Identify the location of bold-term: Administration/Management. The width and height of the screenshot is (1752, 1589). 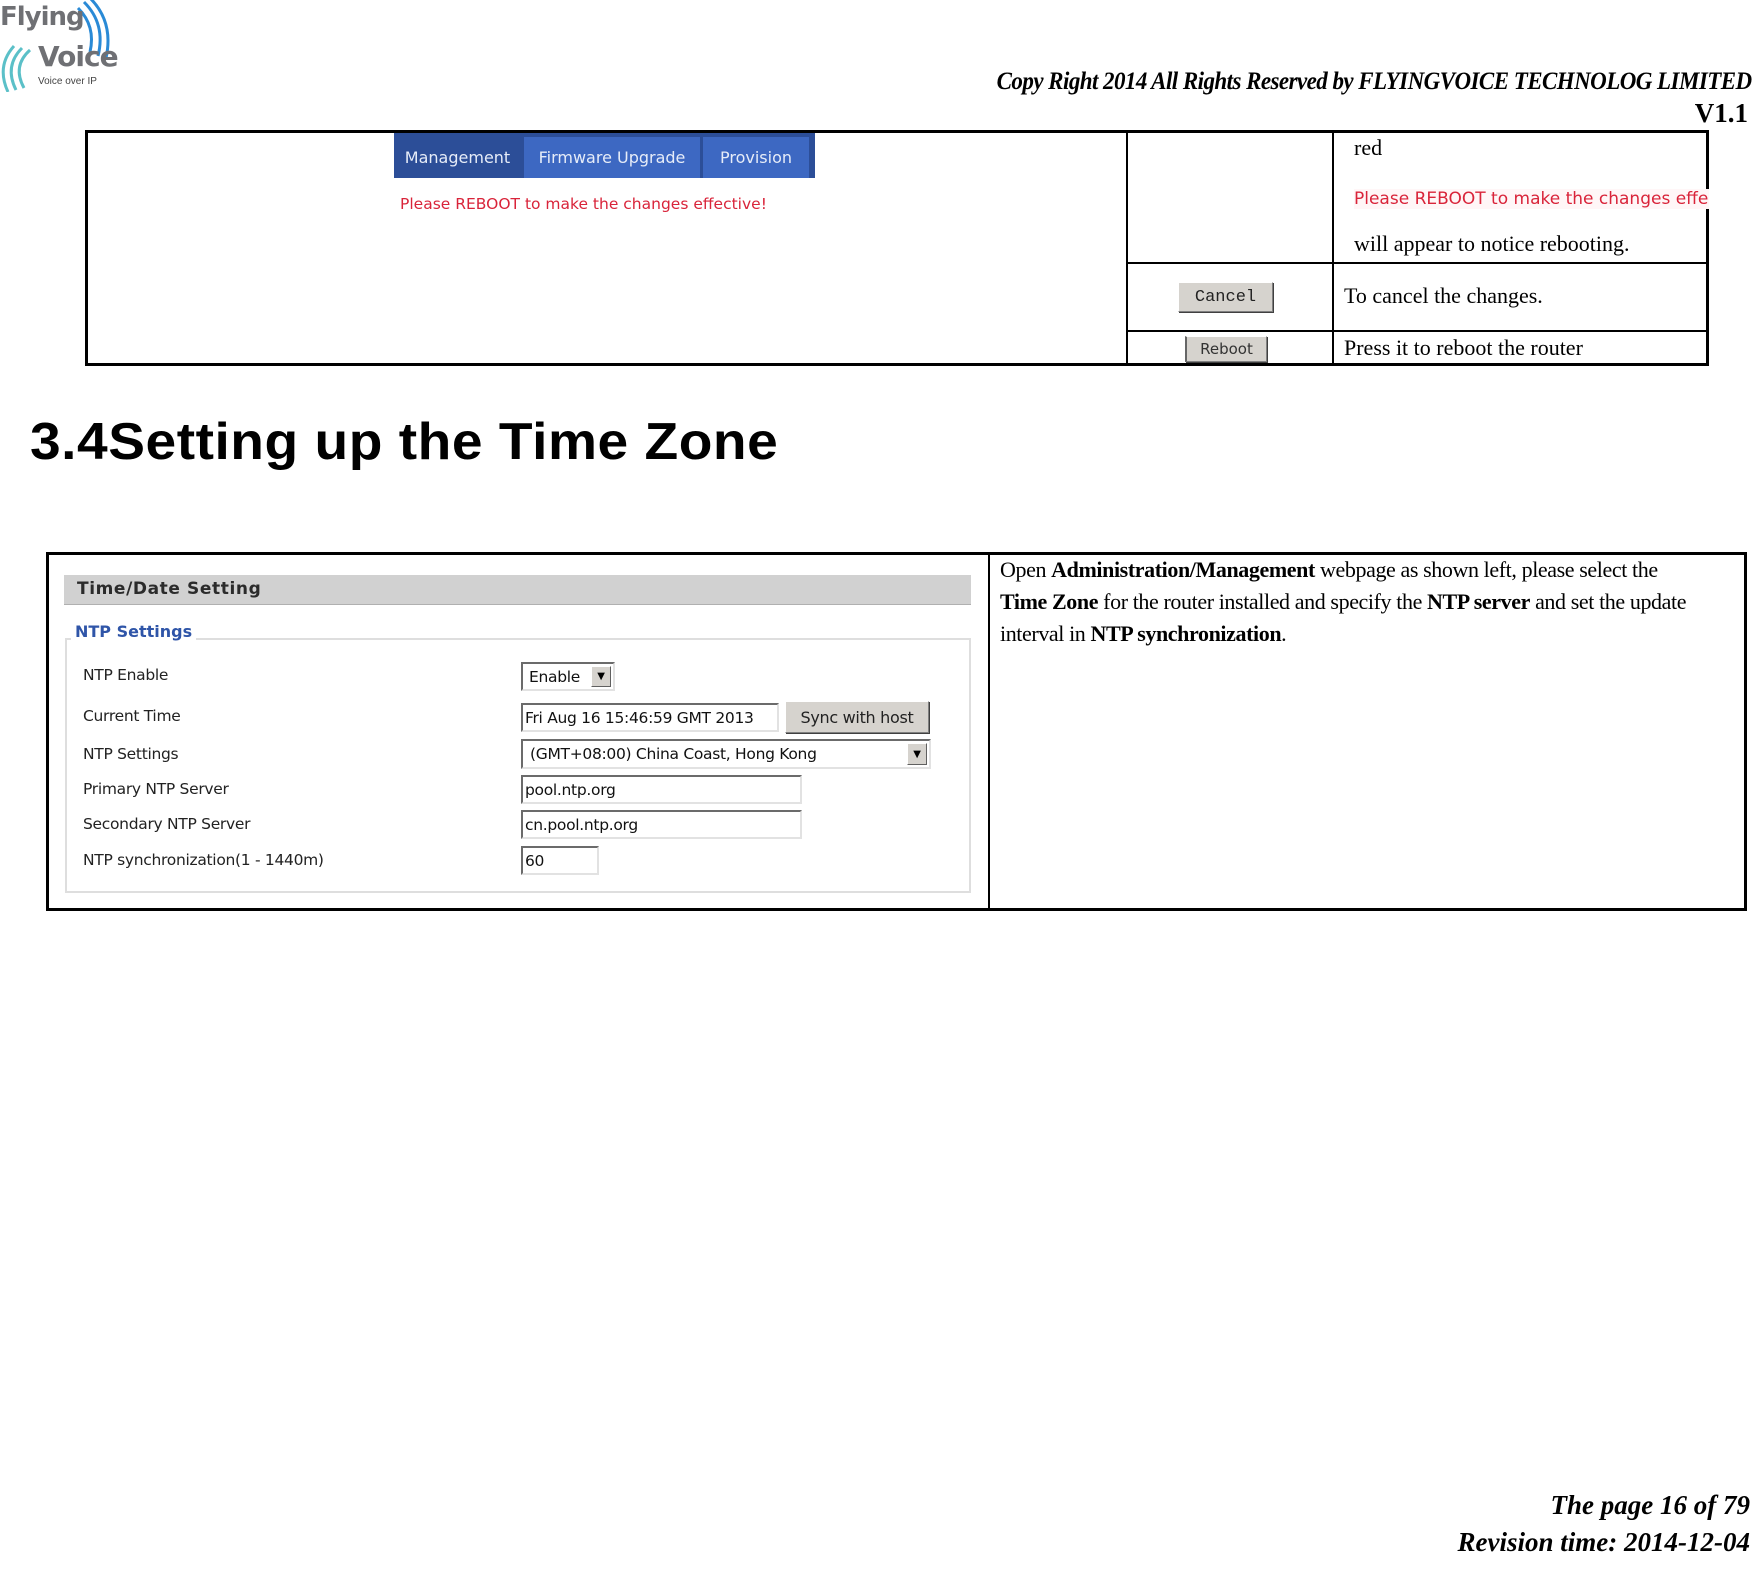
(1183, 569).